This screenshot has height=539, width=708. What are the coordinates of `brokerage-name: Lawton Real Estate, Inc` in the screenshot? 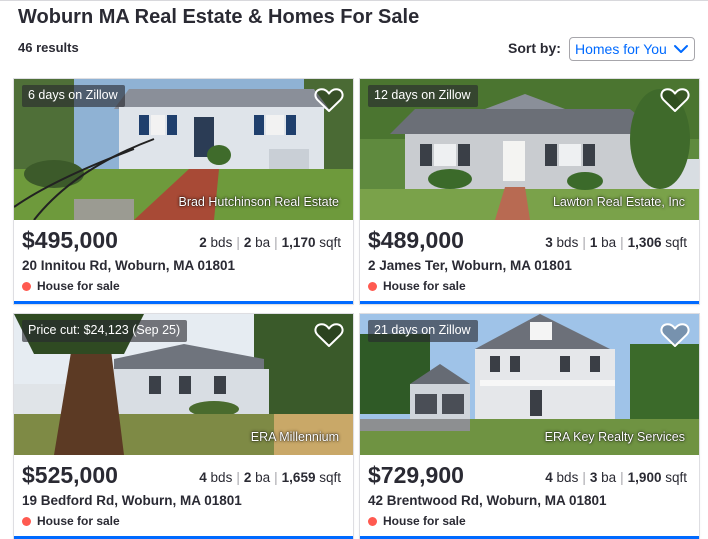 It's located at (618, 202).